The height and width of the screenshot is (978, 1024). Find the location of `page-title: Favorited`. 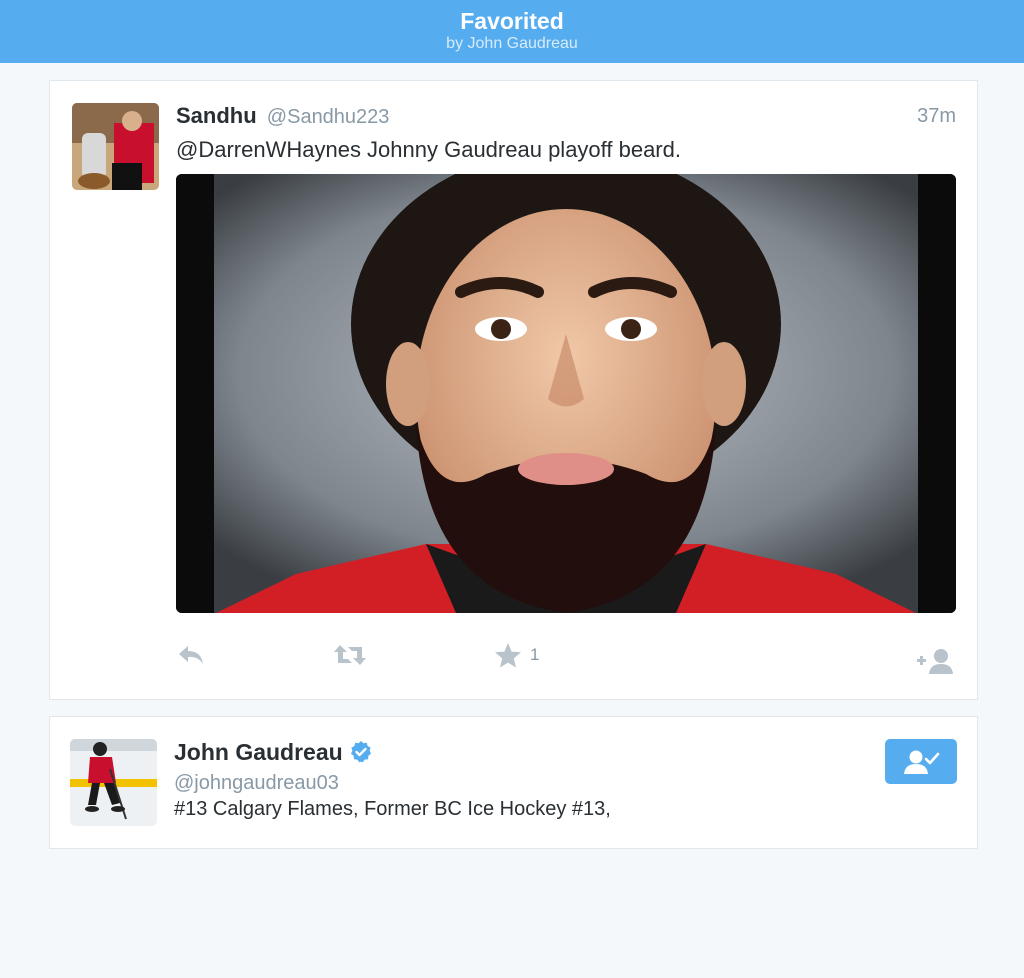

page-title: Favorited is located at coordinates (512, 21).